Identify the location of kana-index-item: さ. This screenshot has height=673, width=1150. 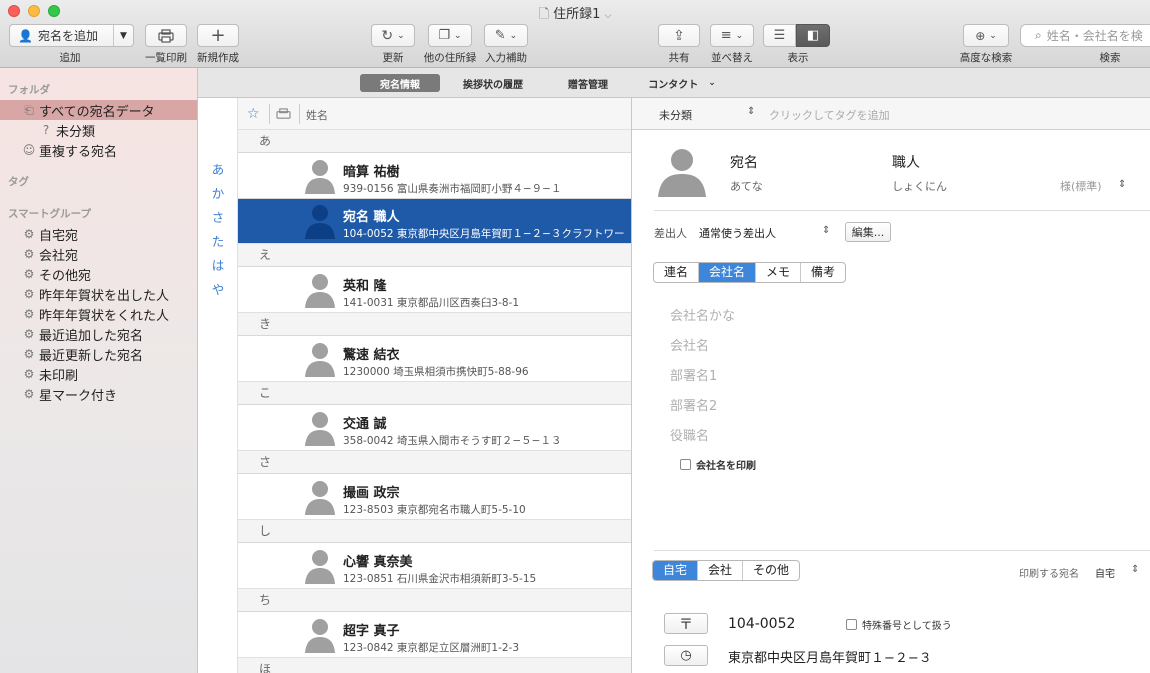
(218, 216).